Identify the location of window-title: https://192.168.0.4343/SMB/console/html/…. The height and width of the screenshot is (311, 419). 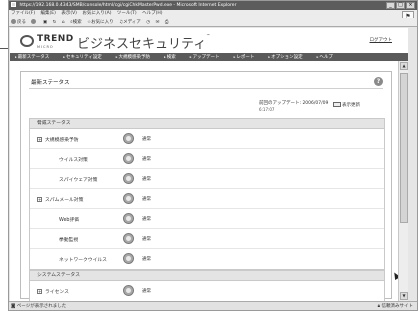
(128, 5).